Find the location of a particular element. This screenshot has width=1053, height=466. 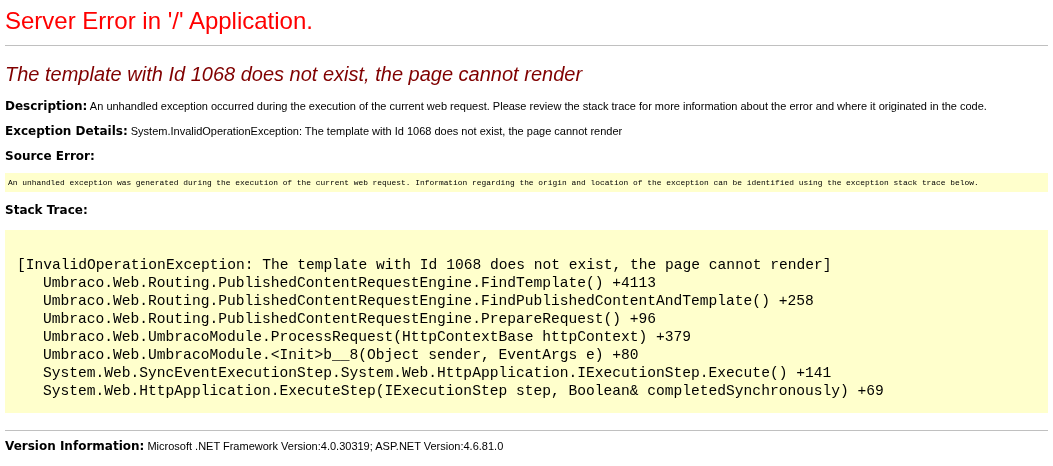

stack-frame-line: Umbraco.Web.UmbracoModule.<Init>b__8(Object sender, EventArgs e) +80 is located at coordinates (340, 355).